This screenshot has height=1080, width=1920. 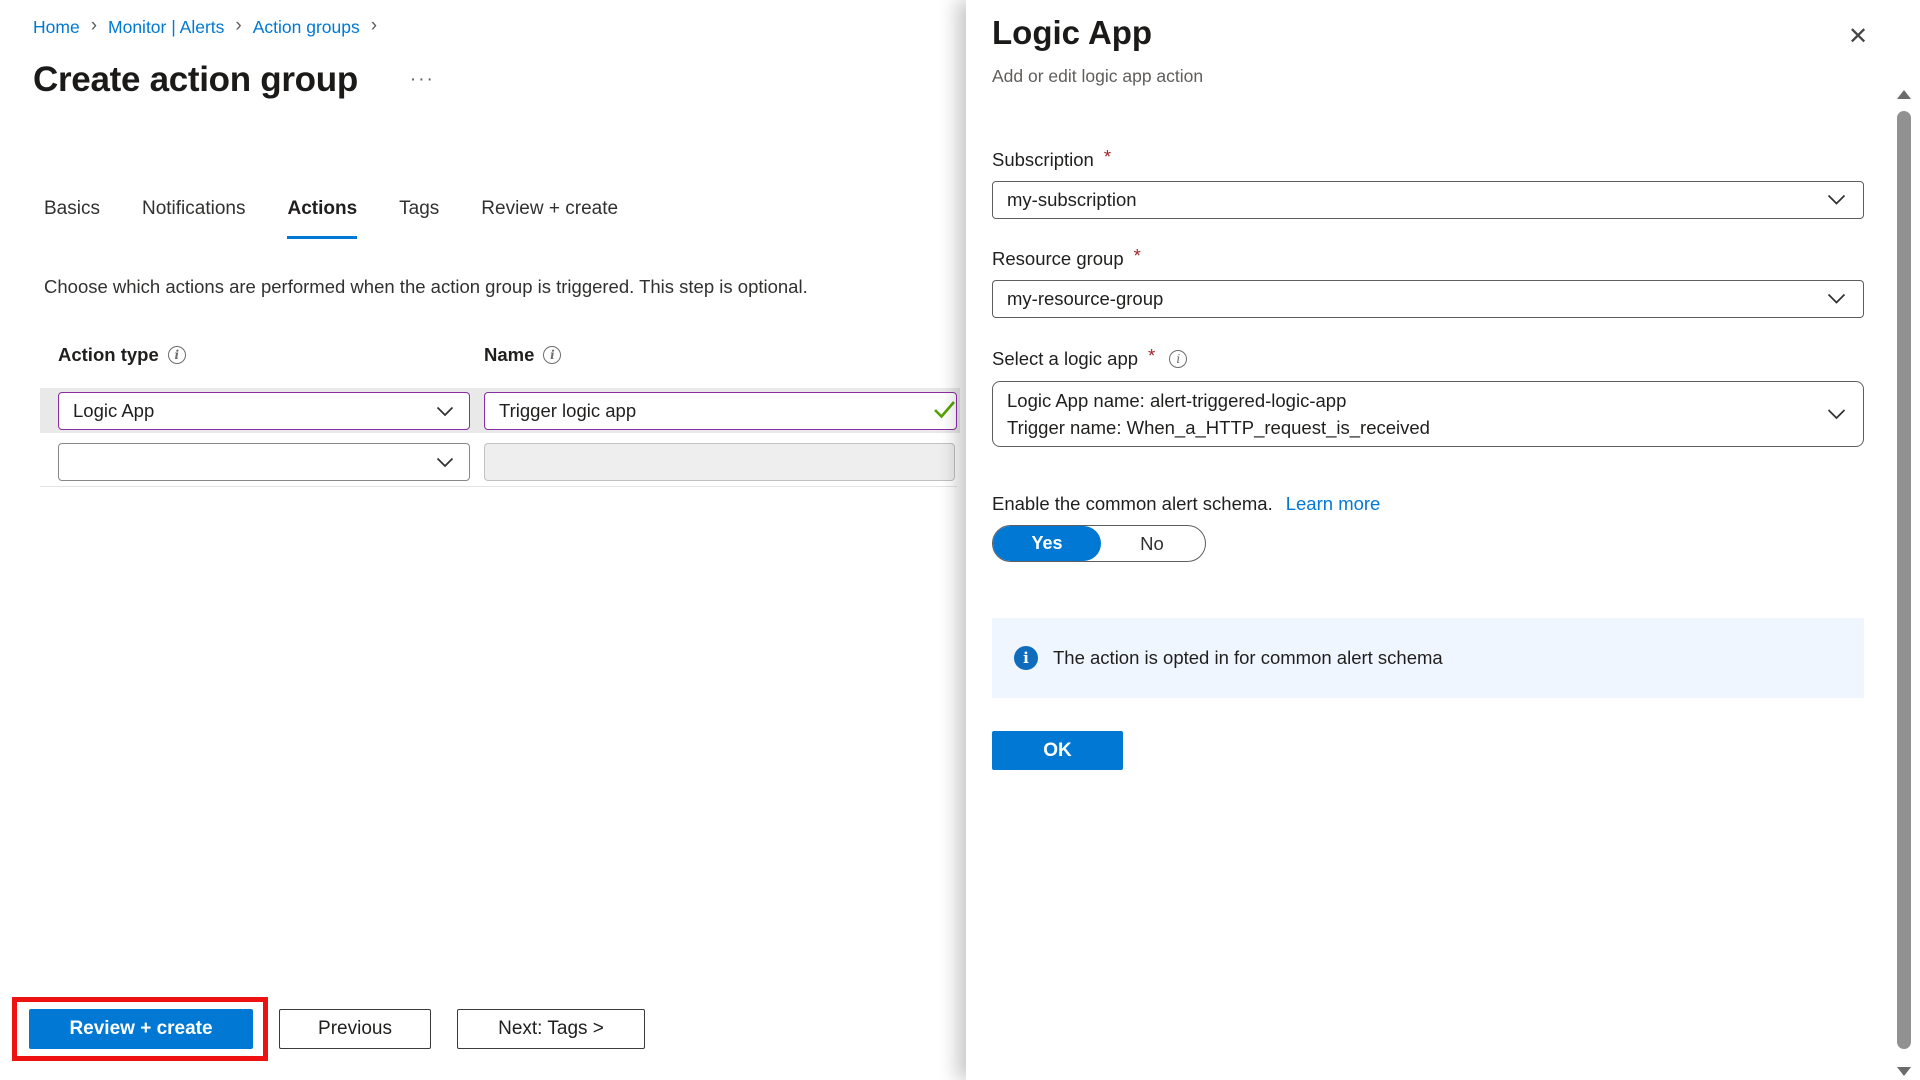 What do you see at coordinates (944, 412) in the screenshot?
I see `valid-check-icon` at bounding box center [944, 412].